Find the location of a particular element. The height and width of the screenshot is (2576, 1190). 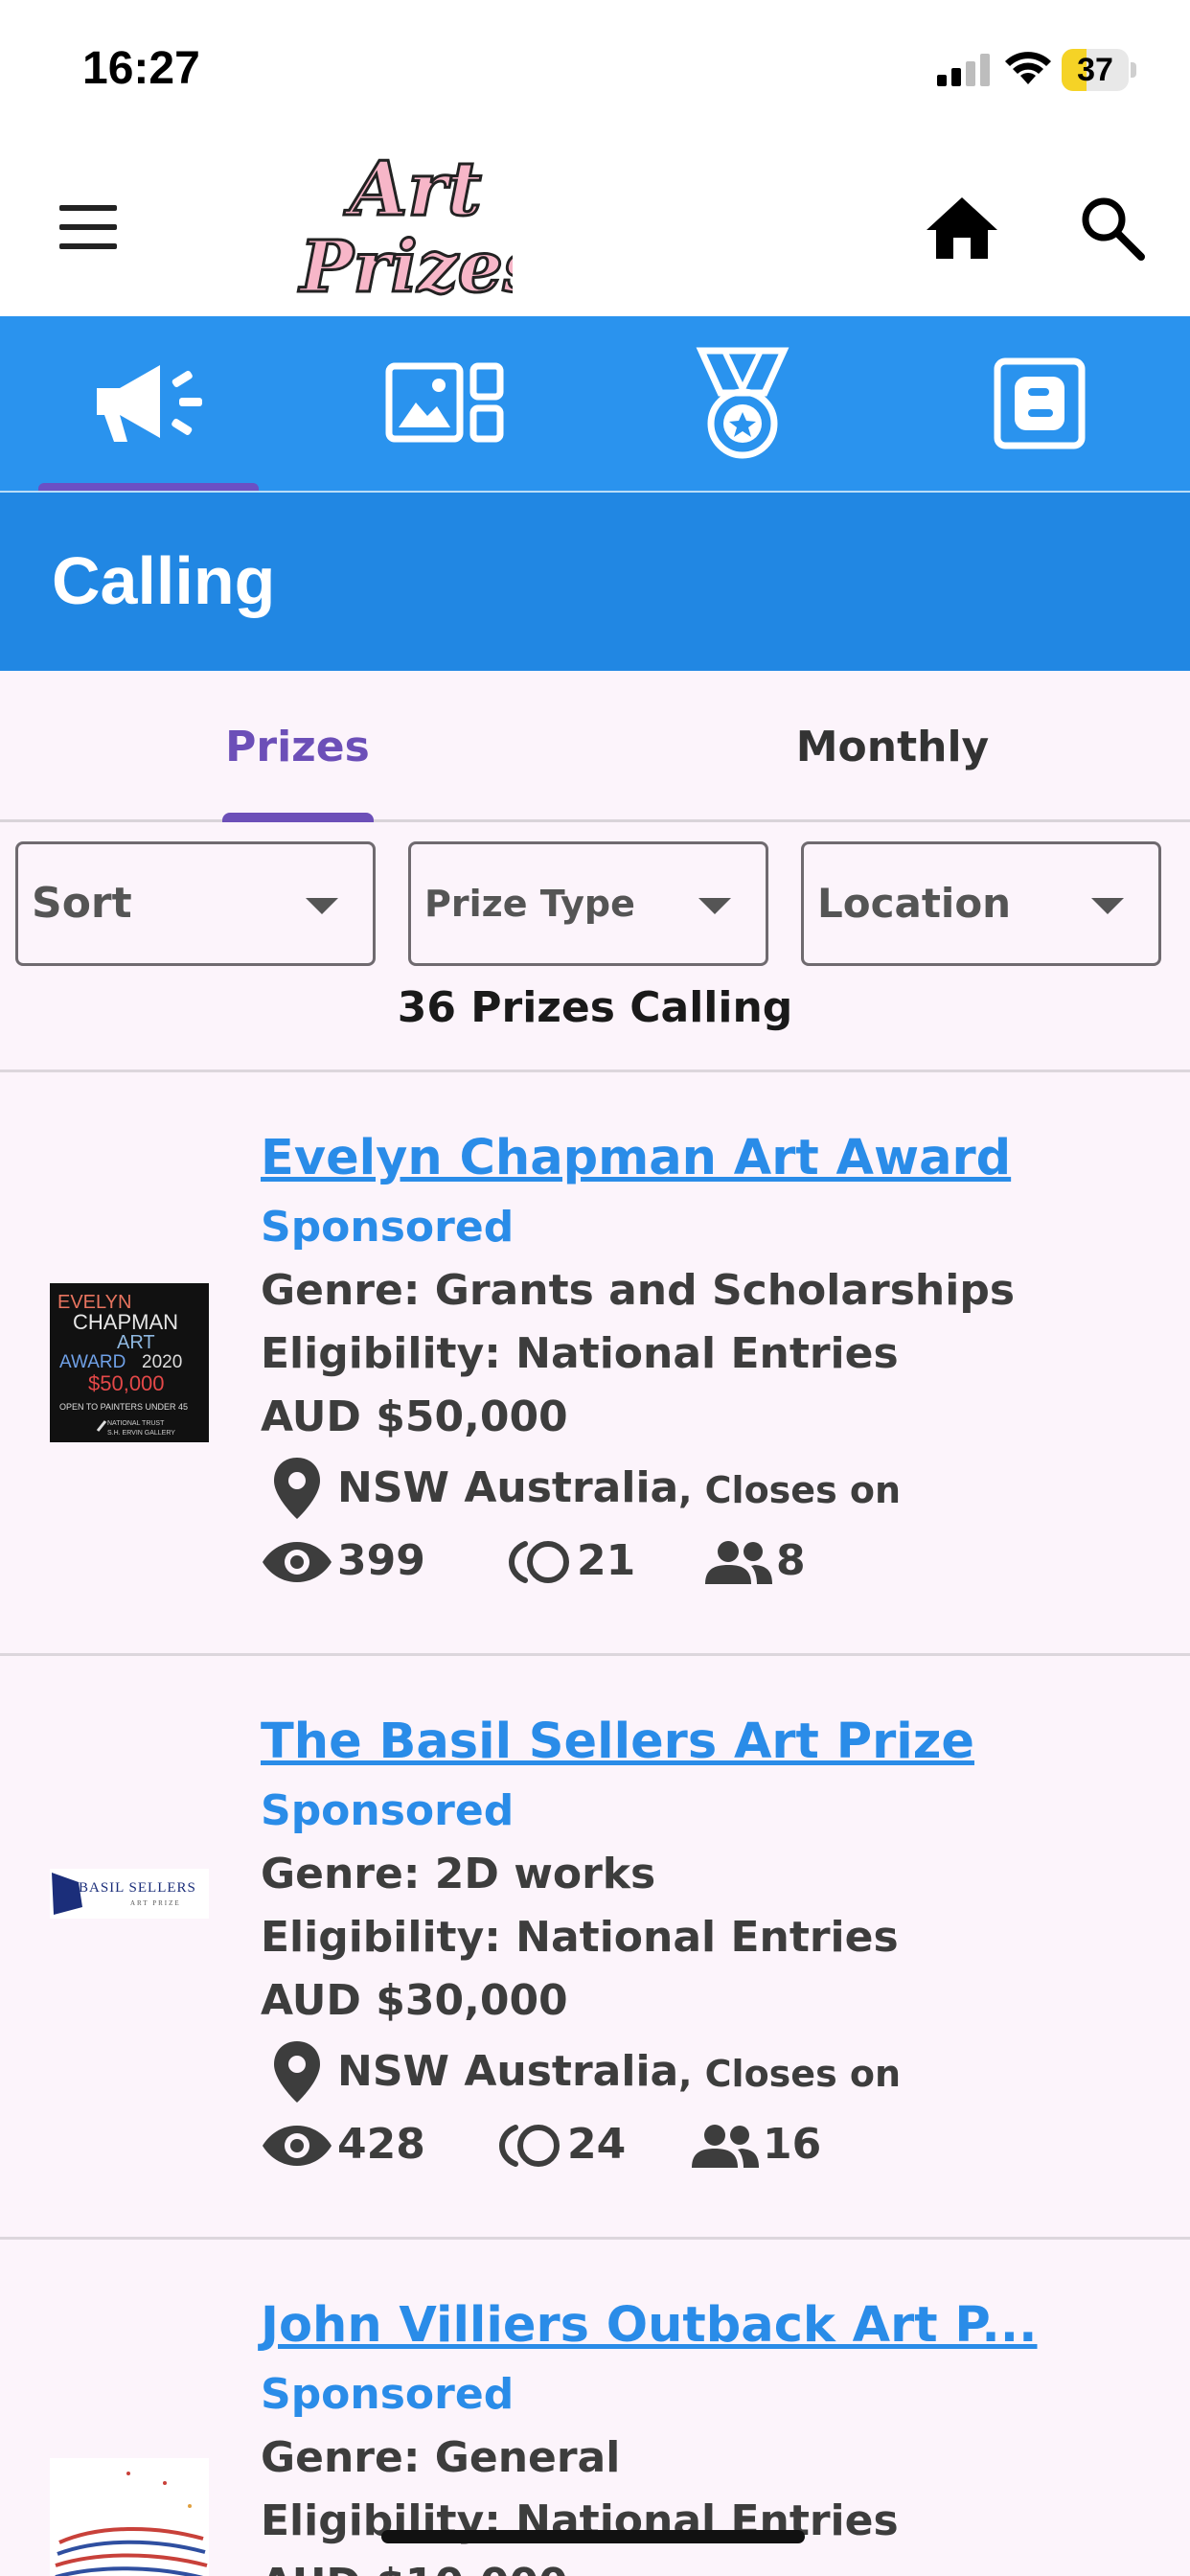

location-dropdown-label: Location is located at coordinates (915, 903).